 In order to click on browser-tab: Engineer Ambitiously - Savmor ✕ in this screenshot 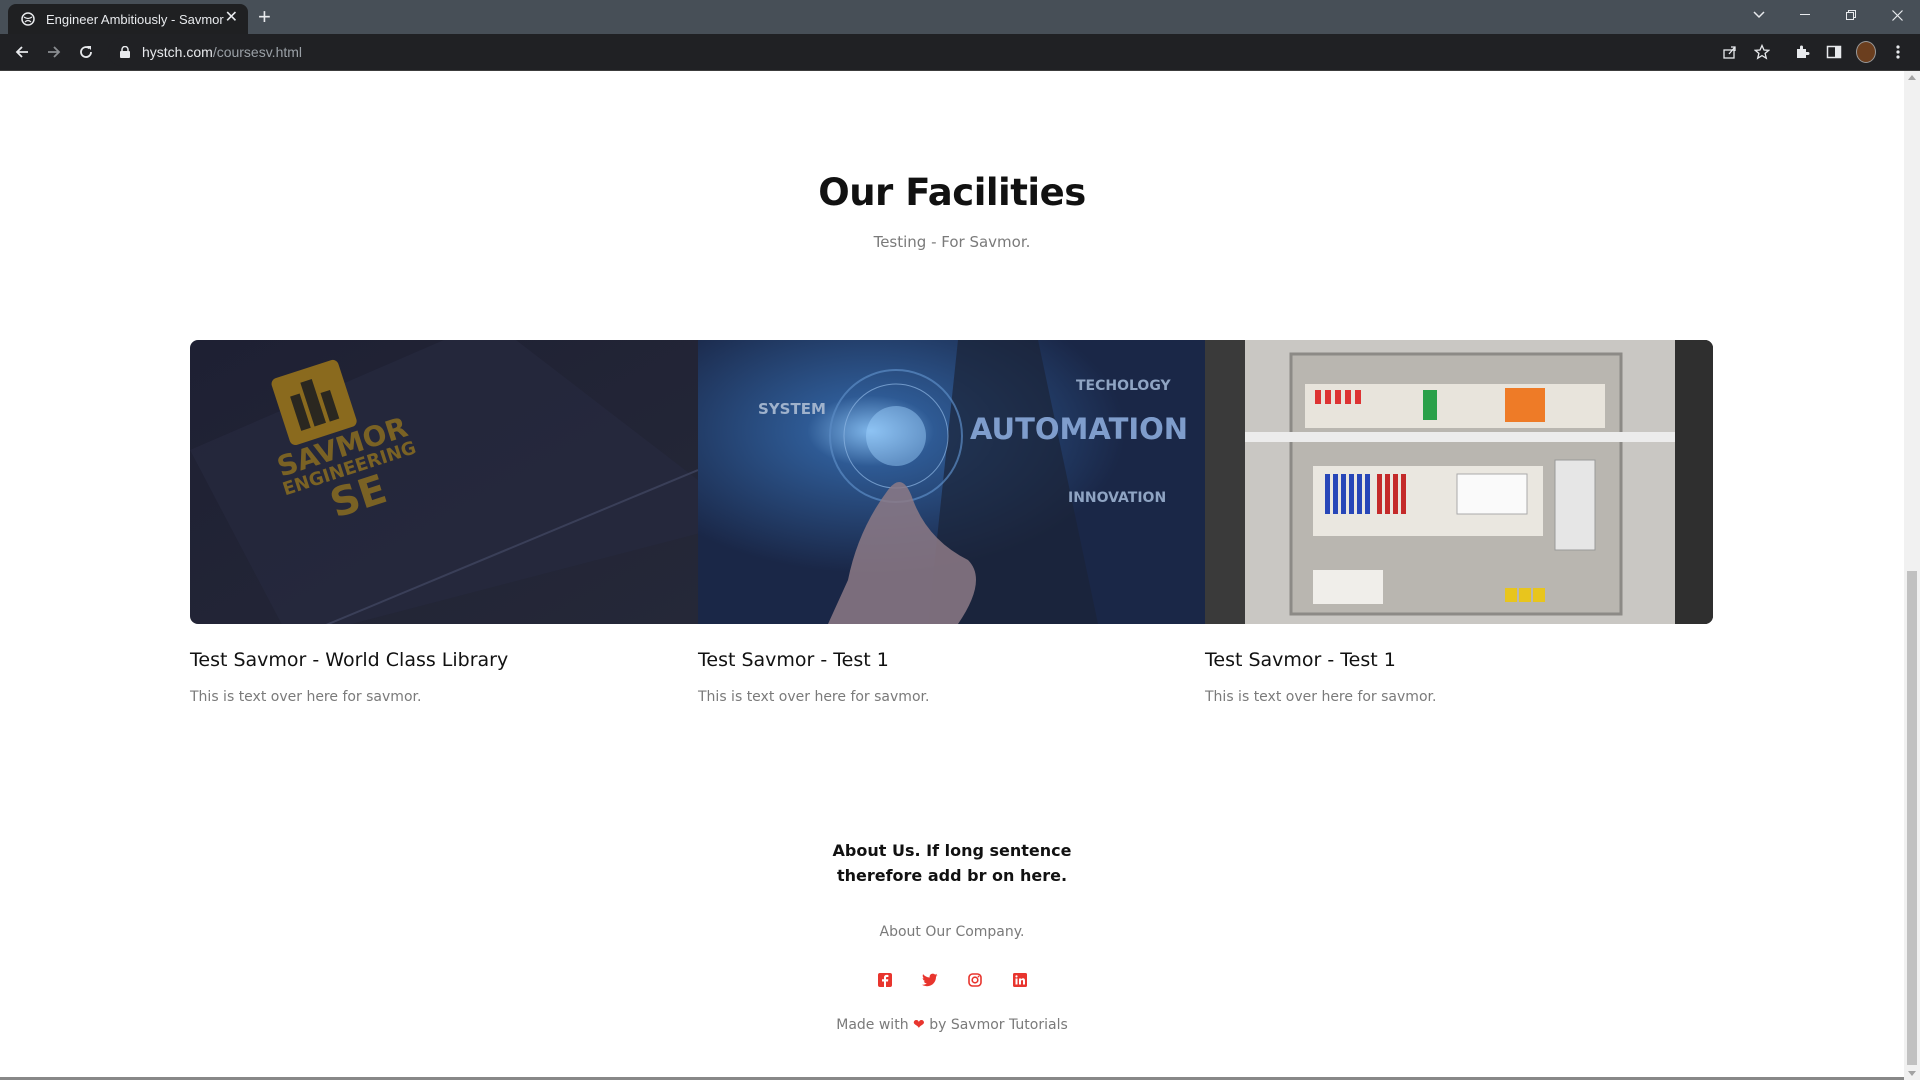, I will do `click(128, 19)`.